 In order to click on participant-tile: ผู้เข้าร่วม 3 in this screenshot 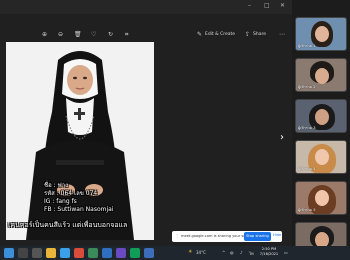, I will do `click(321, 116)`.